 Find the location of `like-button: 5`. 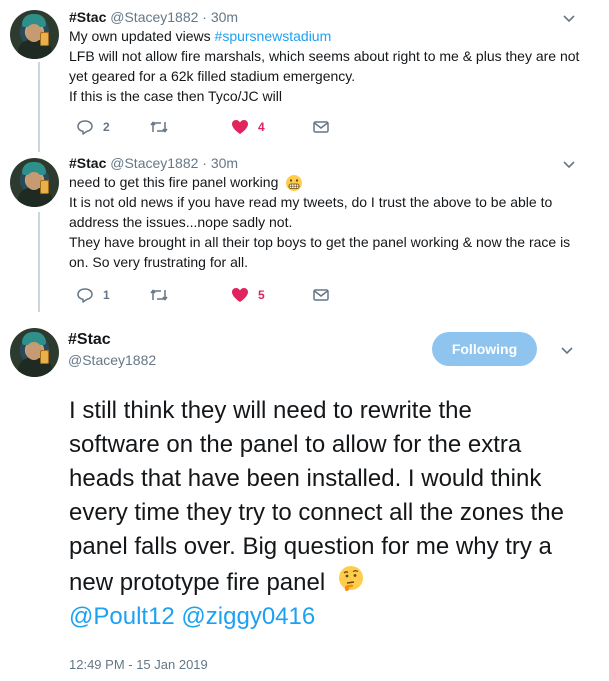

like-button: 5 is located at coordinates (248, 295).